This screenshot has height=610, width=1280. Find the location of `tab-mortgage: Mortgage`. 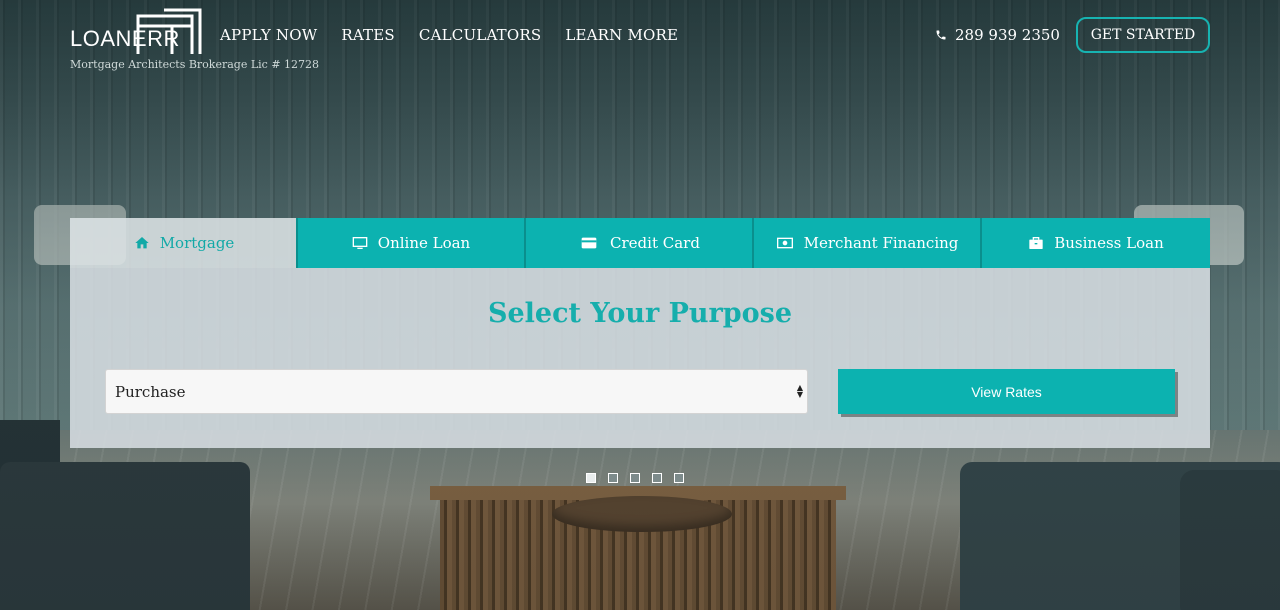

tab-mortgage: Mortgage is located at coordinates (183, 243).